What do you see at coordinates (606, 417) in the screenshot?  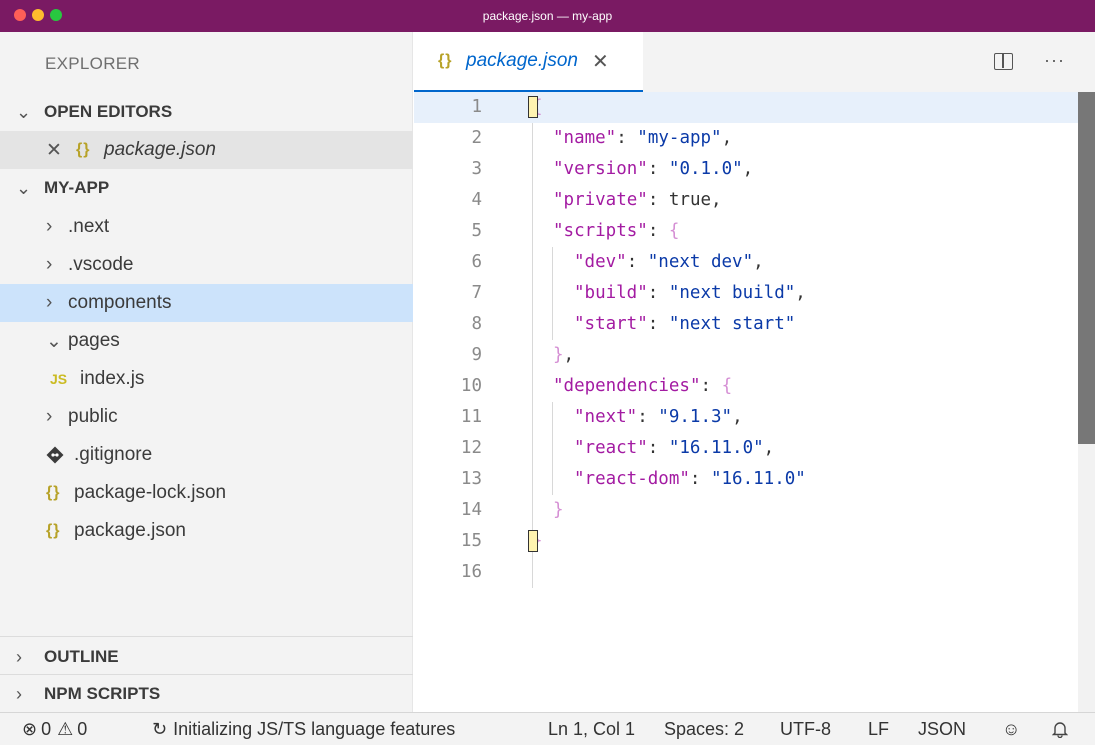 I see `code-token: "next"` at bounding box center [606, 417].